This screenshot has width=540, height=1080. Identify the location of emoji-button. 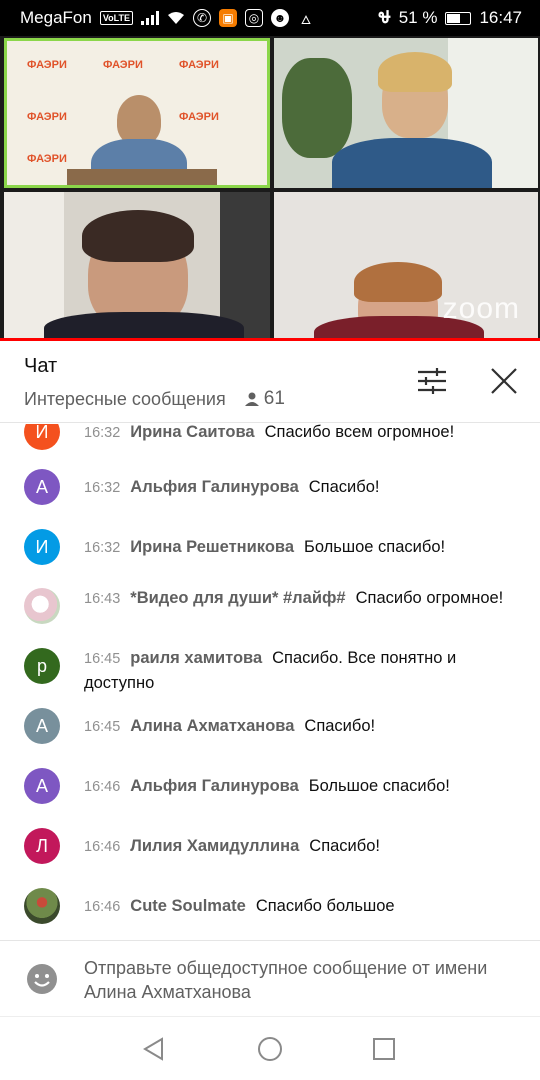
(42, 979).